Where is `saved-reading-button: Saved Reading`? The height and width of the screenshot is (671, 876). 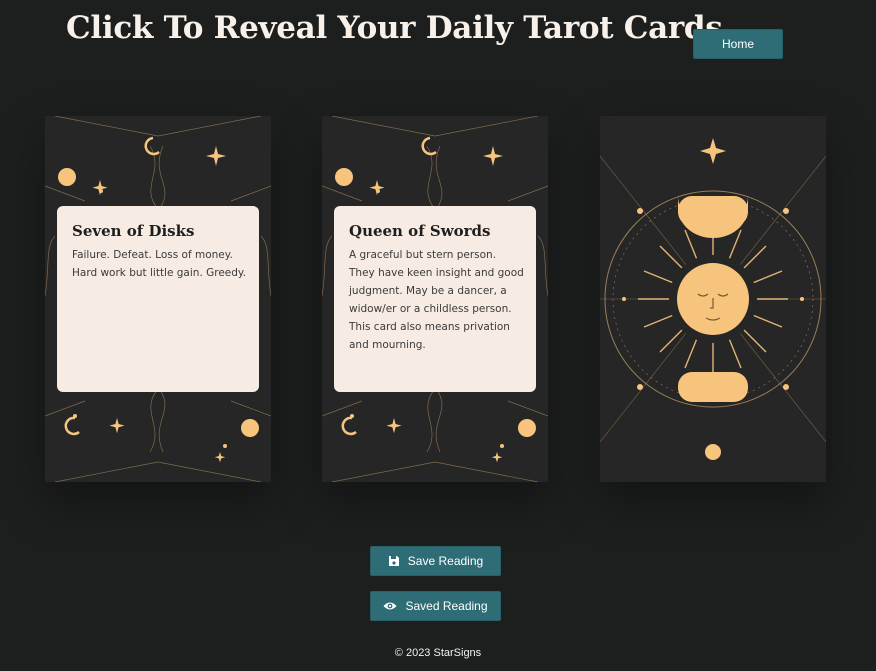 saved-reading-button: Saved Reading is located at coordinates (435, 606).